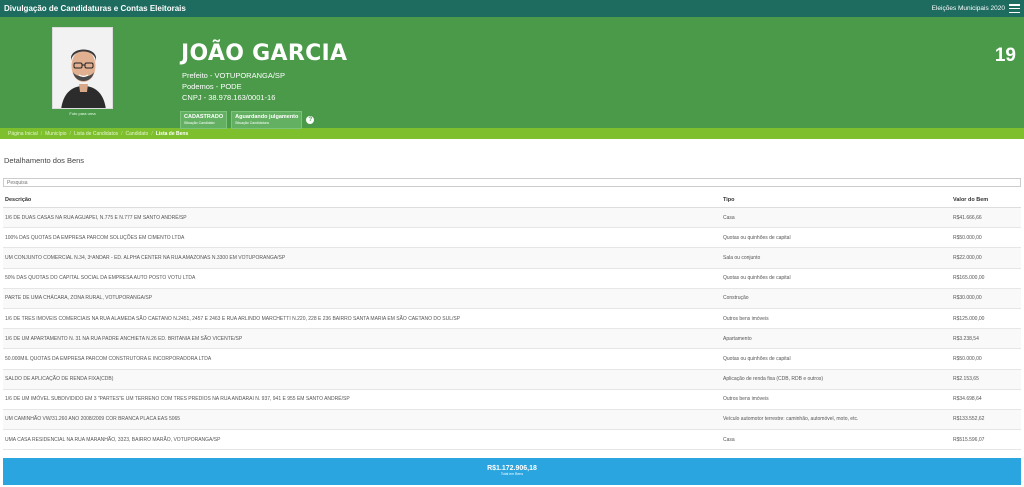 This screenshot has height=487, width=1024. What do you see at coordinates (1005, 55) in the screenshot?
I see `candidate-number: 19` at bounding box center [1005, 55].